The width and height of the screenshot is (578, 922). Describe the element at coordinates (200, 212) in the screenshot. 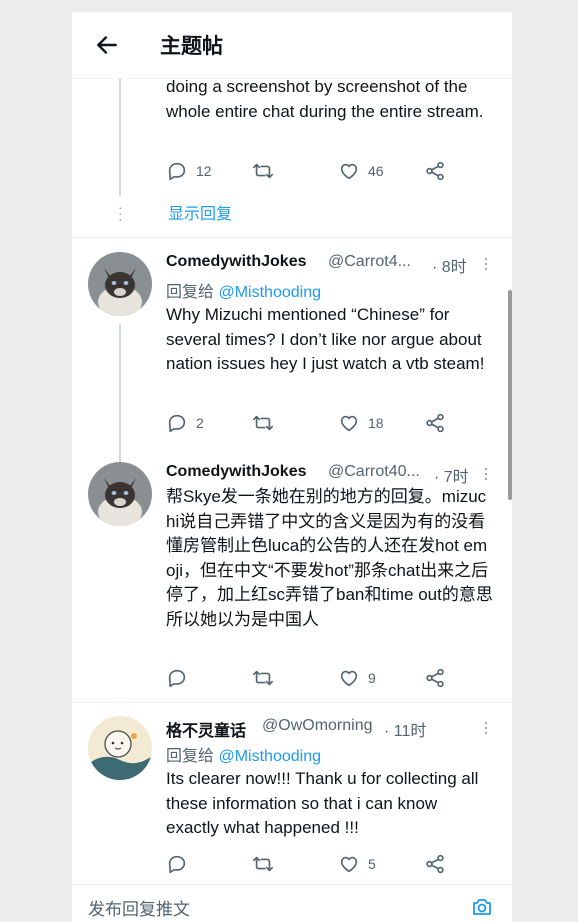

I see `show-replies-link: 显示回复` at that location.